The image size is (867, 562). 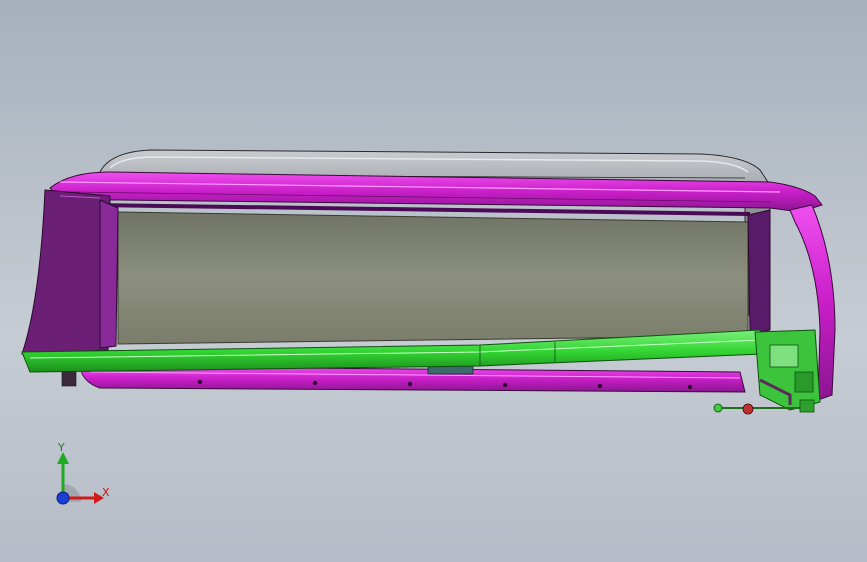 I want to click on coordinate-triad: Y X, so click(x=80, y=472).